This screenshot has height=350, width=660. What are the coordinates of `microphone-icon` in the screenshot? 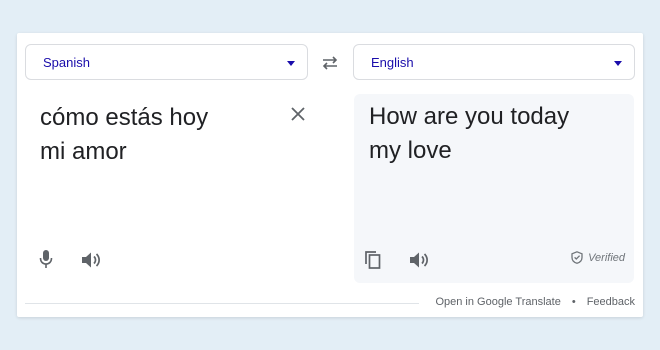 It's located at (46, 259).